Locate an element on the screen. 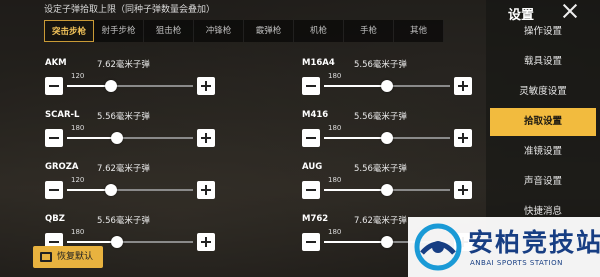  tab-weapon-category: 其他 is located at coordinates (419, 31).